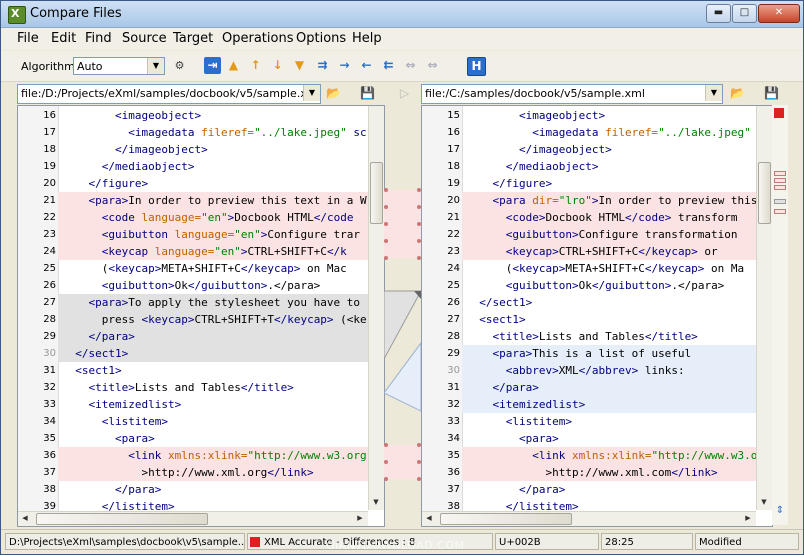 The height and width of the screenshot is (555, 804). Describe the element at coordinates (193, 421) in the screenshot. I see `left-code-line: 34 <listitem>` at that location.